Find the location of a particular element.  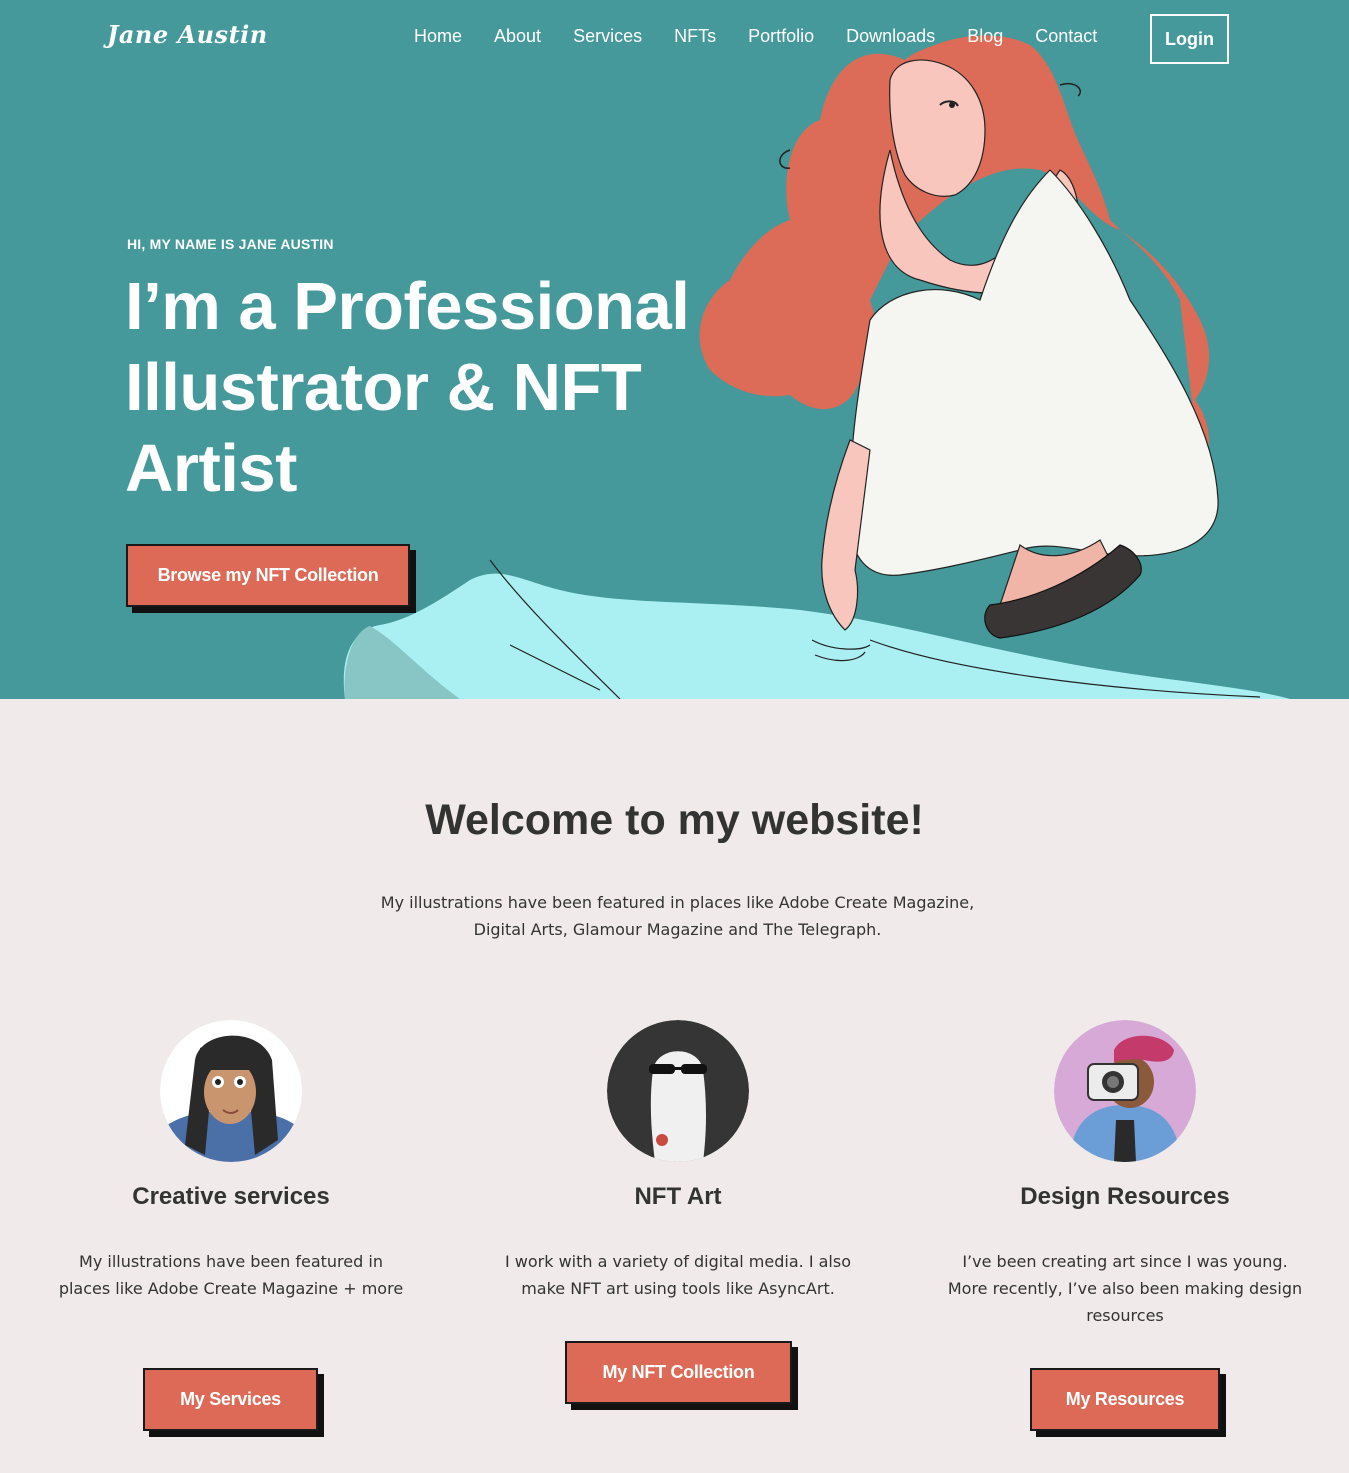

welcome-title: Welcome to my website! is located at coordinates (674, 820).